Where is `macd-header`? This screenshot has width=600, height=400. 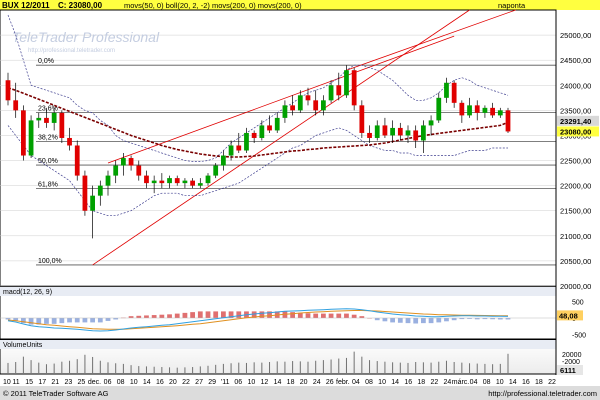
macd-header is located at coordinates (278, 291).